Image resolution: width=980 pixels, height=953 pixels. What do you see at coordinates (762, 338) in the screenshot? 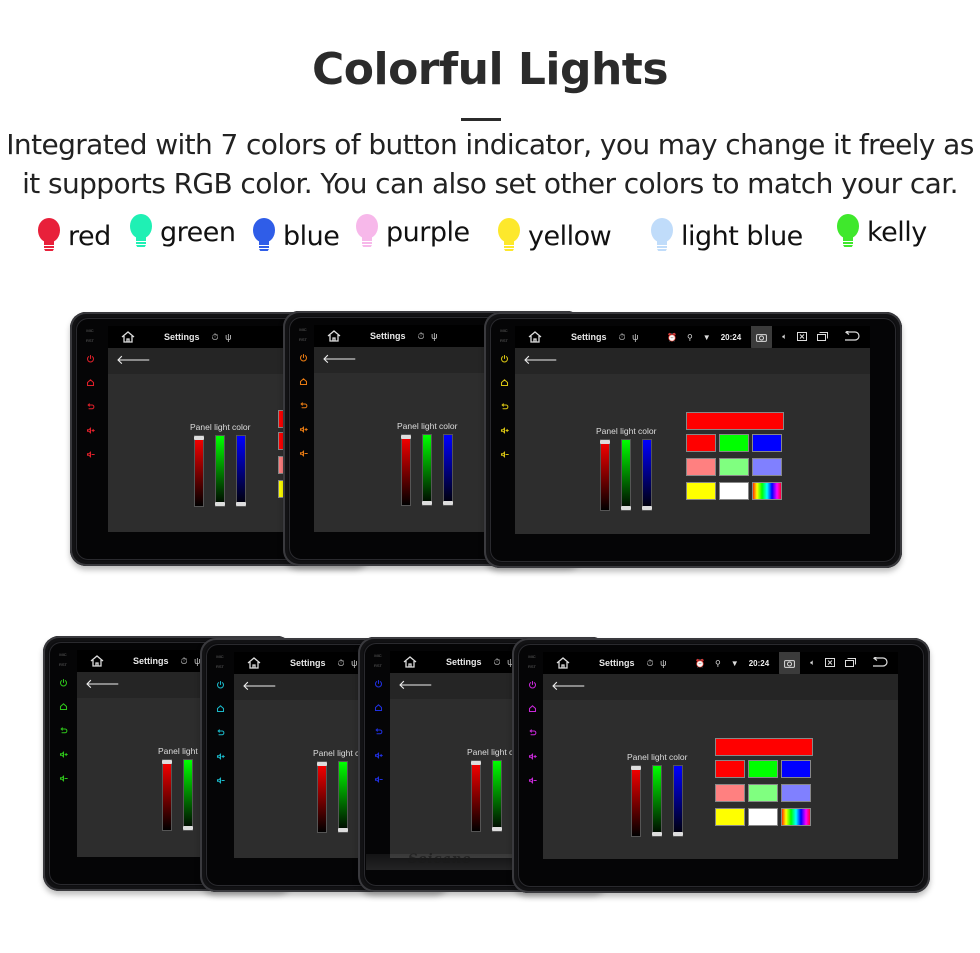
I see `camera-icon` at bounding box center [762, 338].